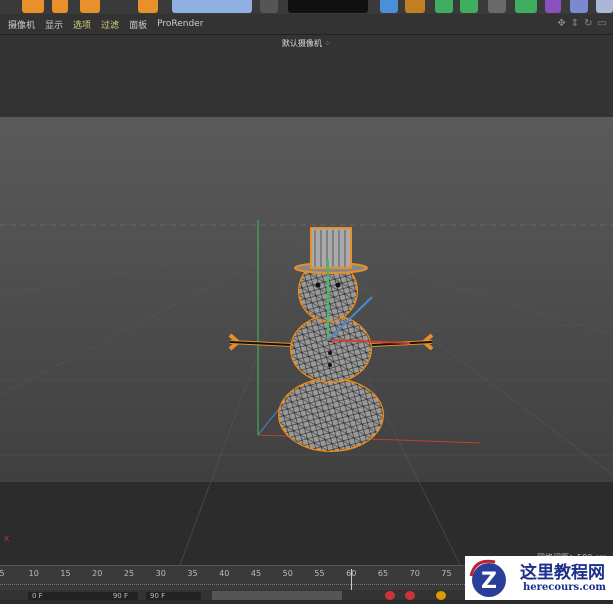 This screenshot has width=613, height=604. Describe the element at coordinates (414, 573) in the screenshot. I see `timeline-tick: 70` at that location.